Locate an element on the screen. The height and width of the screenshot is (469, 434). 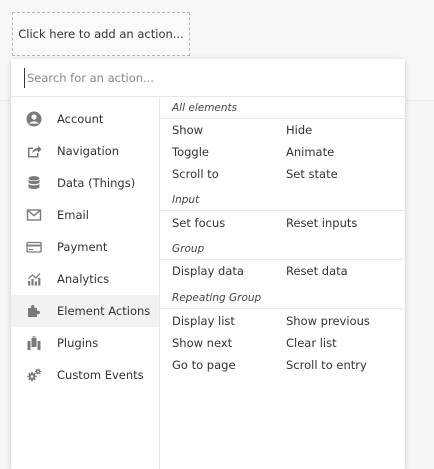
plugins-icon is located at coordinates (34, 343).